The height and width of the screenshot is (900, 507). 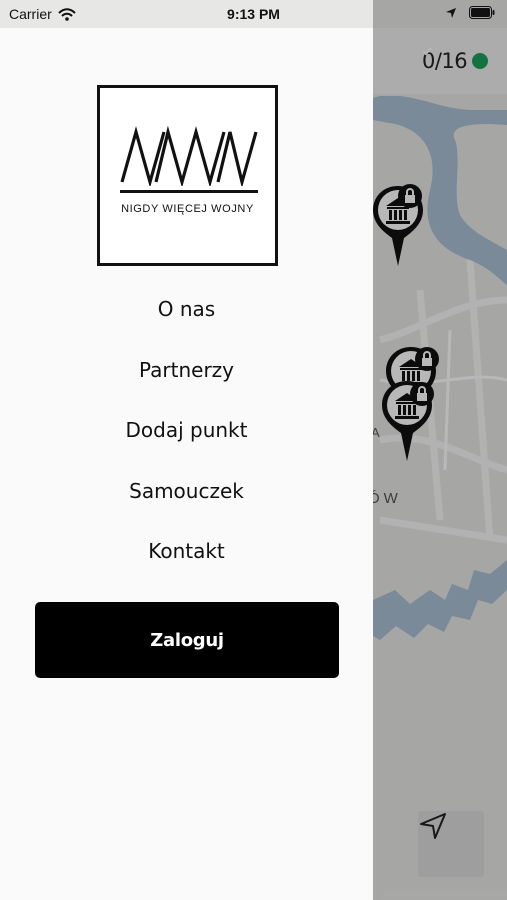 What do you see at coordinates (186, 491) in the screenshot?
I see `menu-item-samouczek: Samouczek` at bounding box center [186, 491].